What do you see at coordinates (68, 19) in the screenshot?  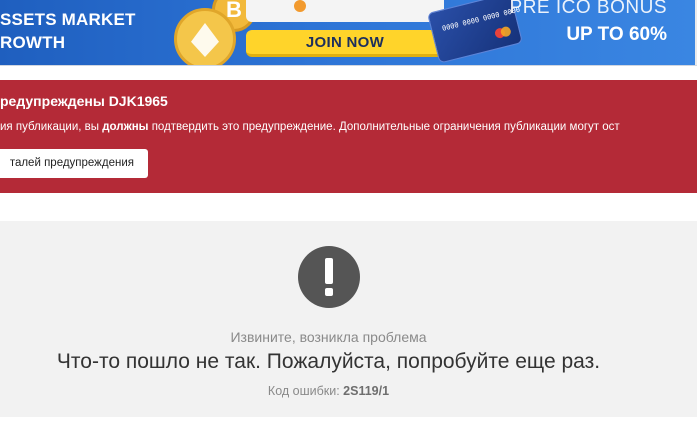 I see `banner-headline-line1: SSETS MARKET` at bounding box center [68, 19].